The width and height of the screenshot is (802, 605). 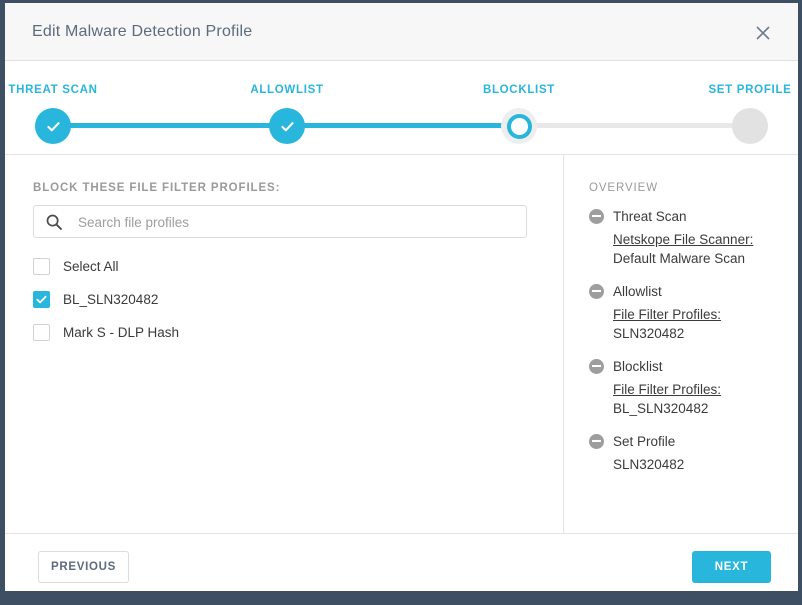 I want to click on overview-group-header: Blocklist, so click(x=693, y=366).